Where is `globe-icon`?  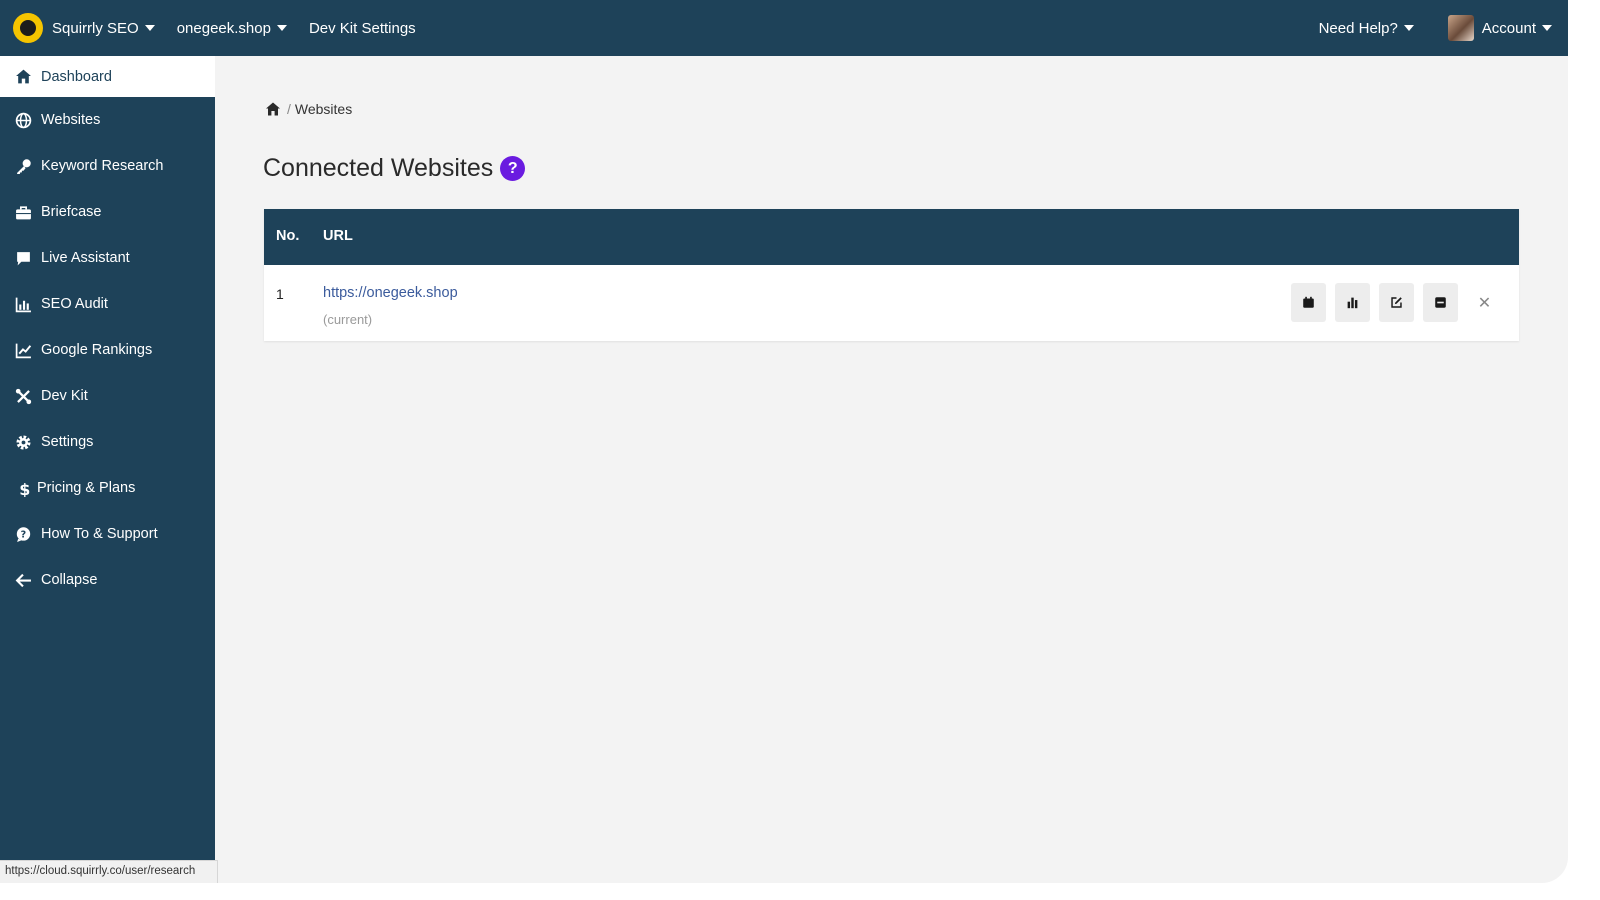 globe-icon is located at coordinates (23, 120).